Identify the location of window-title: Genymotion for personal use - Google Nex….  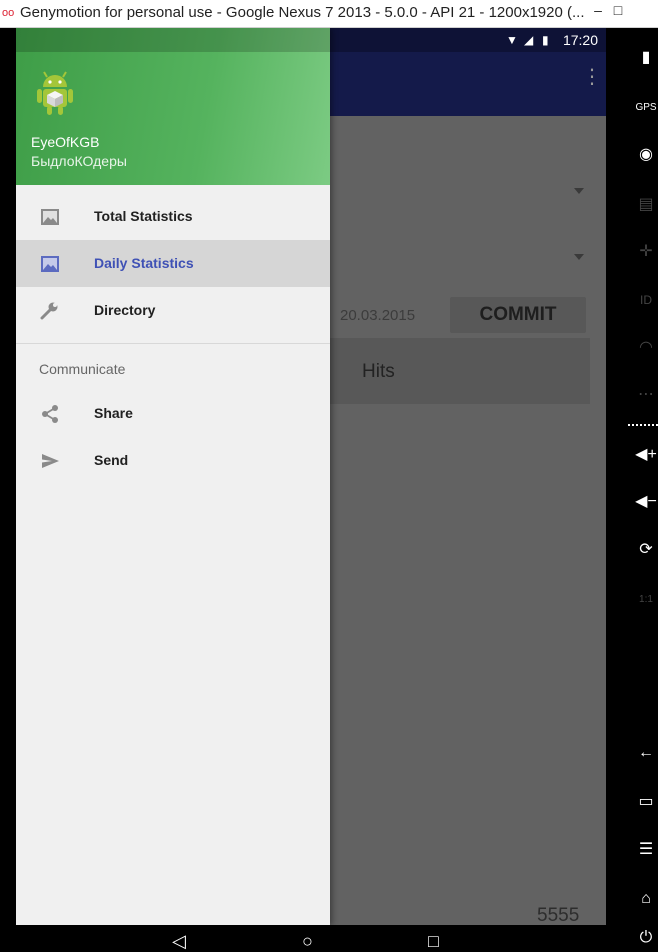
(302, 12).